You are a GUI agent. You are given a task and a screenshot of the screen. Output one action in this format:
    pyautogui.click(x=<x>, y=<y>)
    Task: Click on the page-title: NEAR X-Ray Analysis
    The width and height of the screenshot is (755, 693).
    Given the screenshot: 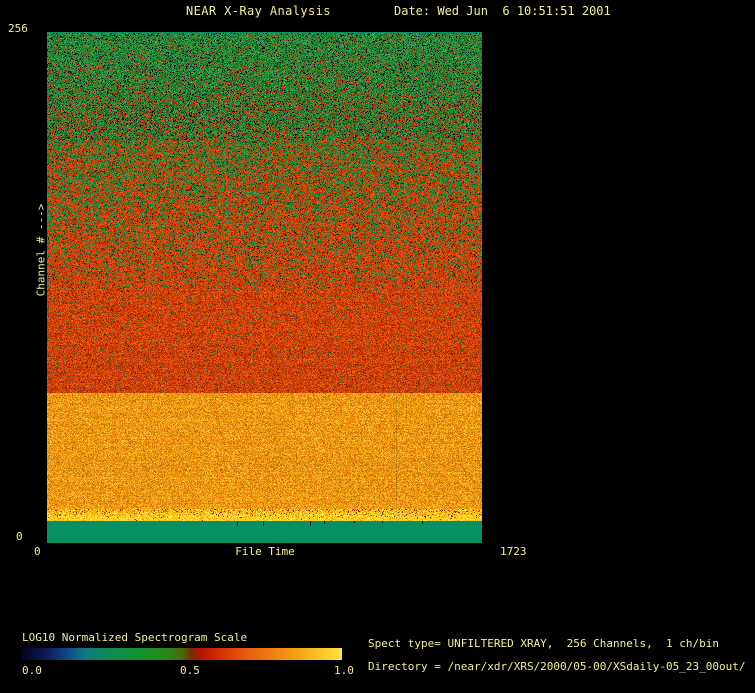 What is the action you would take?
    pyautogui.click(x=258, y=11)
    